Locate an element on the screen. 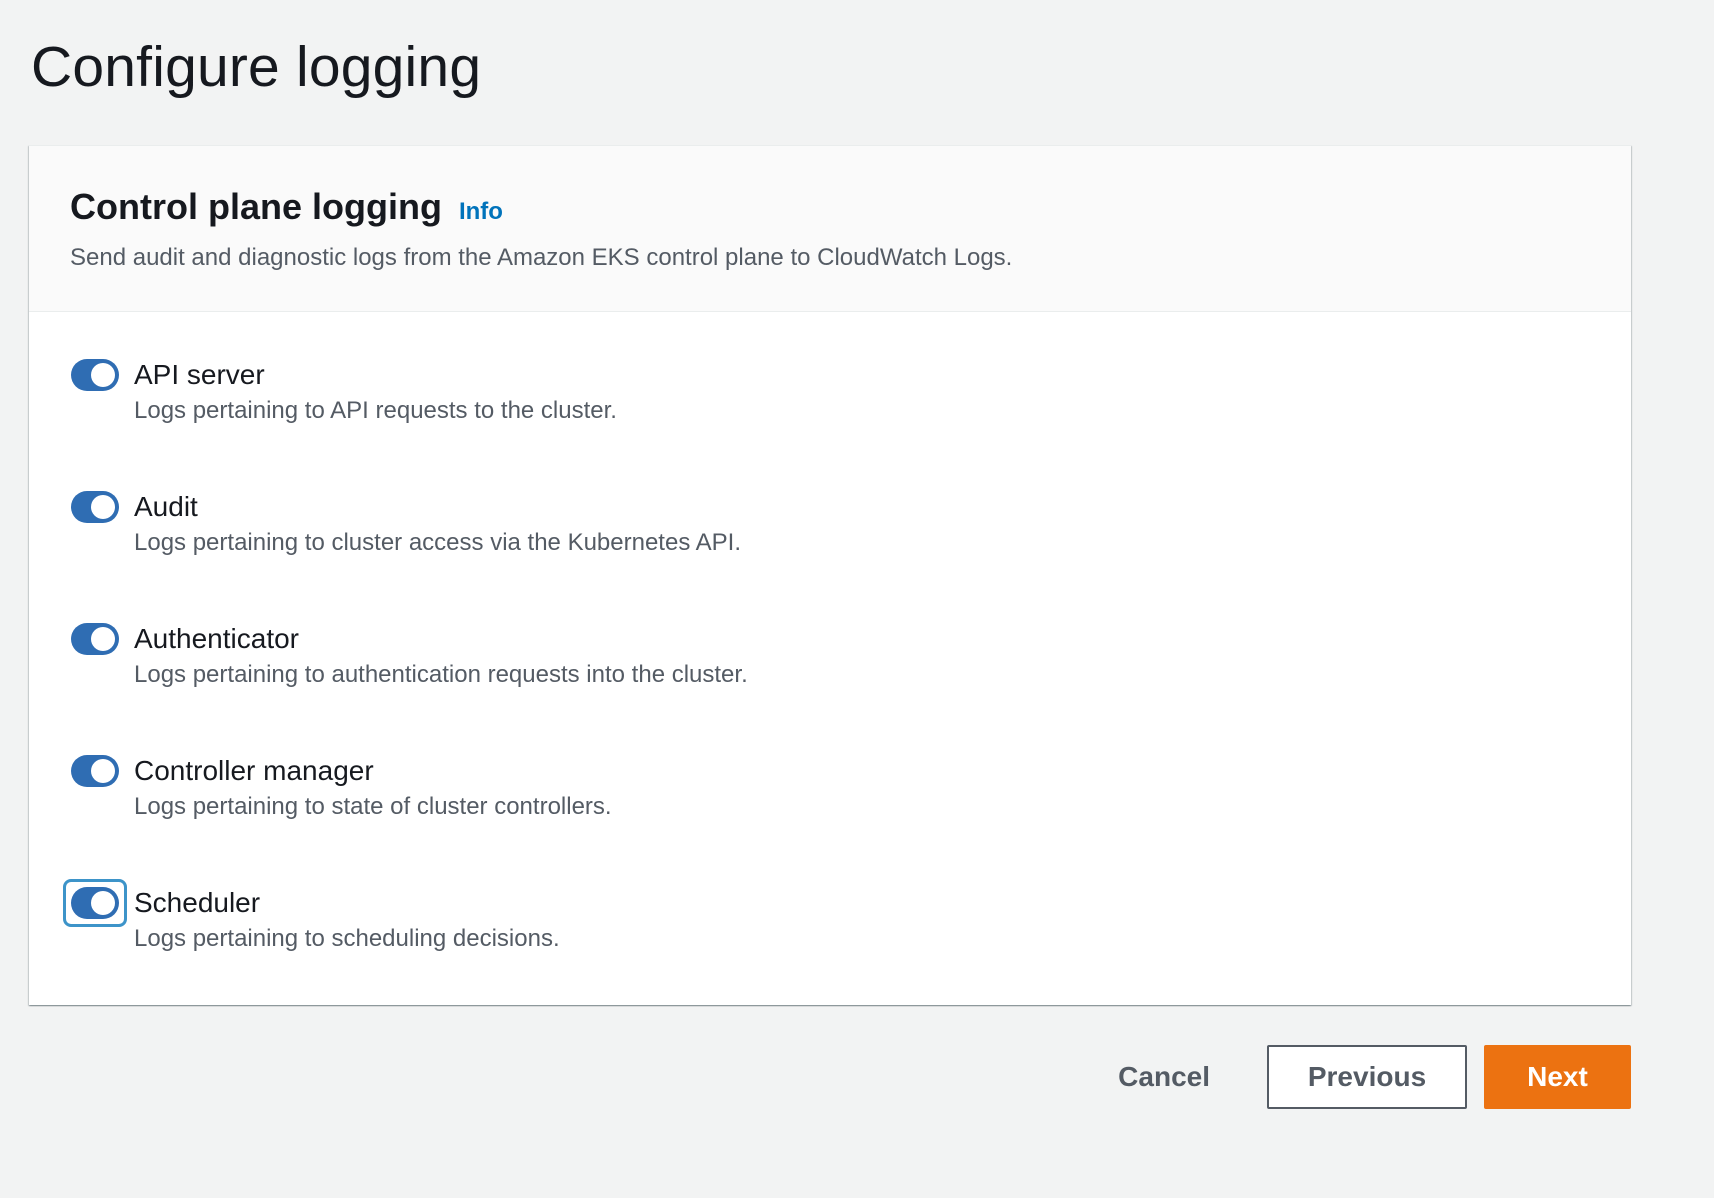 The height and width of the screenshot is (1198, 1714). wizard-footer: Cancel Previous Next is located at coordinates (1354, 1077).